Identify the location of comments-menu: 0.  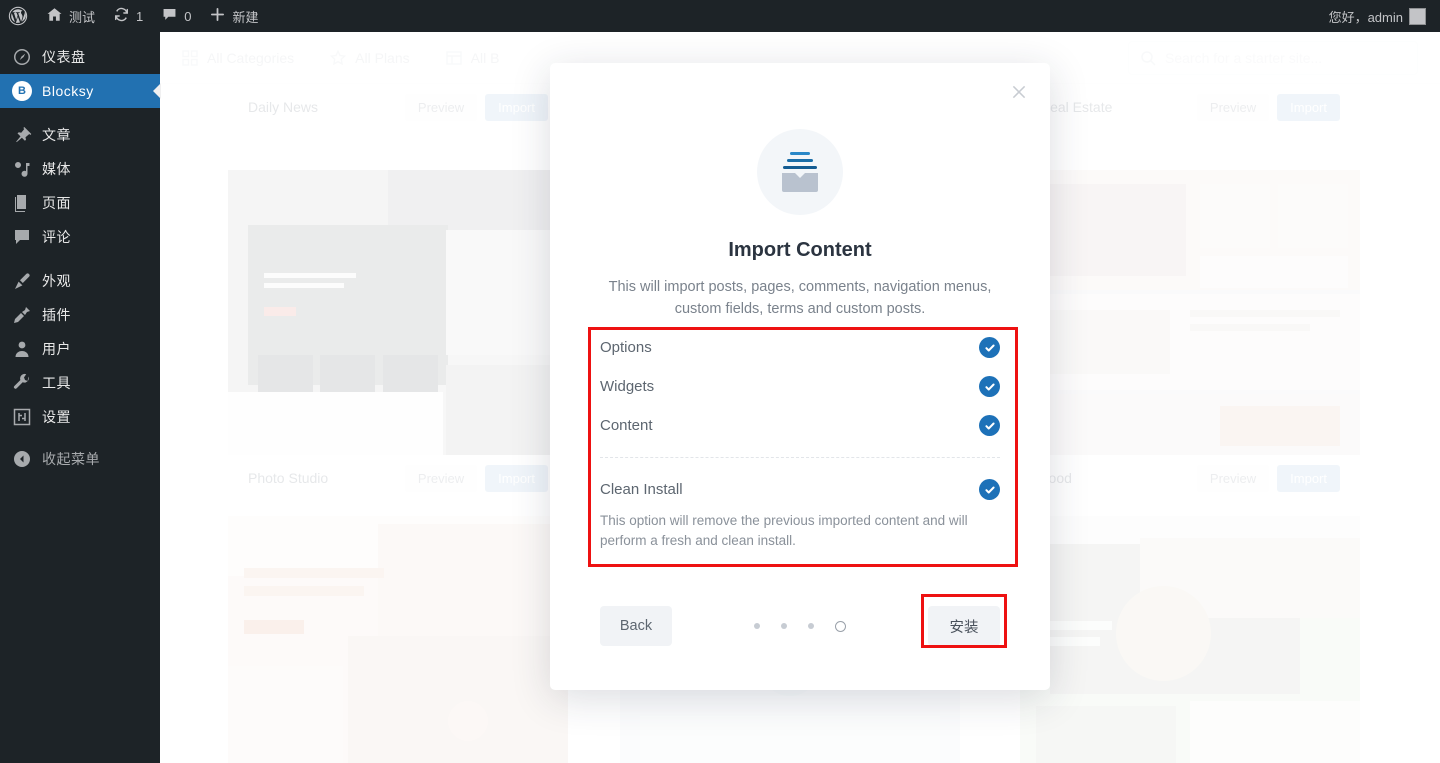
(176, 16).